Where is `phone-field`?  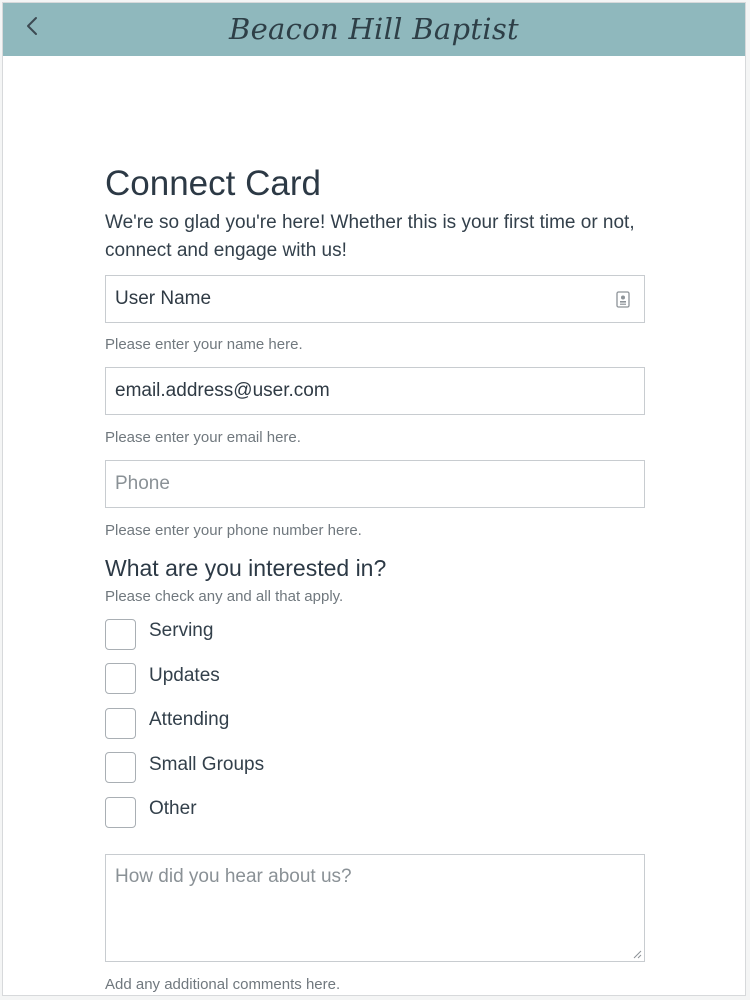
phone-field is located at coordinates (375, 484).